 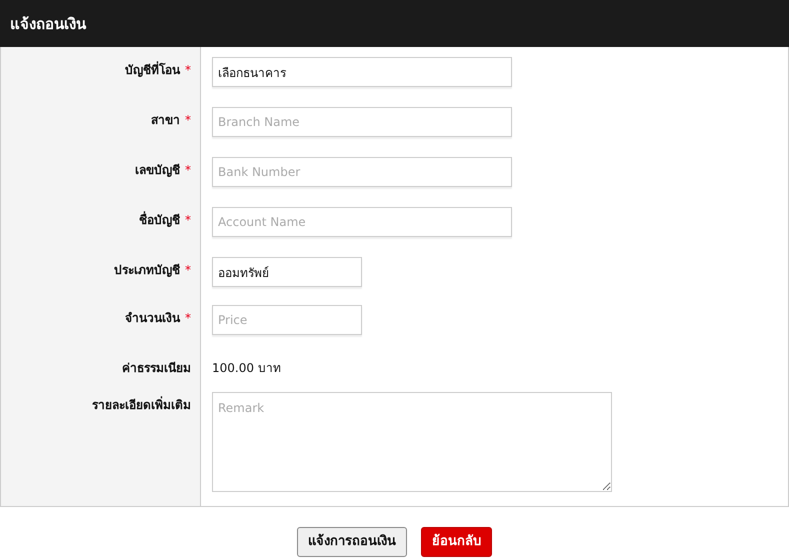 I want to click on field-label: เลขบัญชี, so click(x=157, y=170).